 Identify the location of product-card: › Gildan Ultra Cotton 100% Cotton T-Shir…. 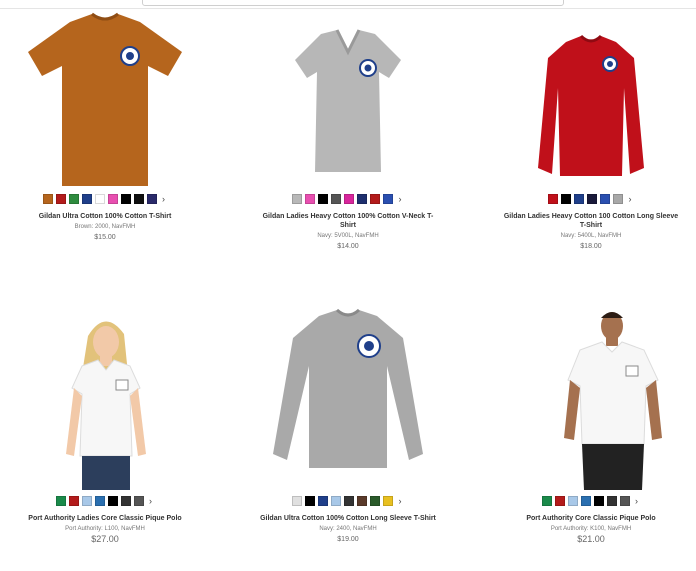
(105, 125).